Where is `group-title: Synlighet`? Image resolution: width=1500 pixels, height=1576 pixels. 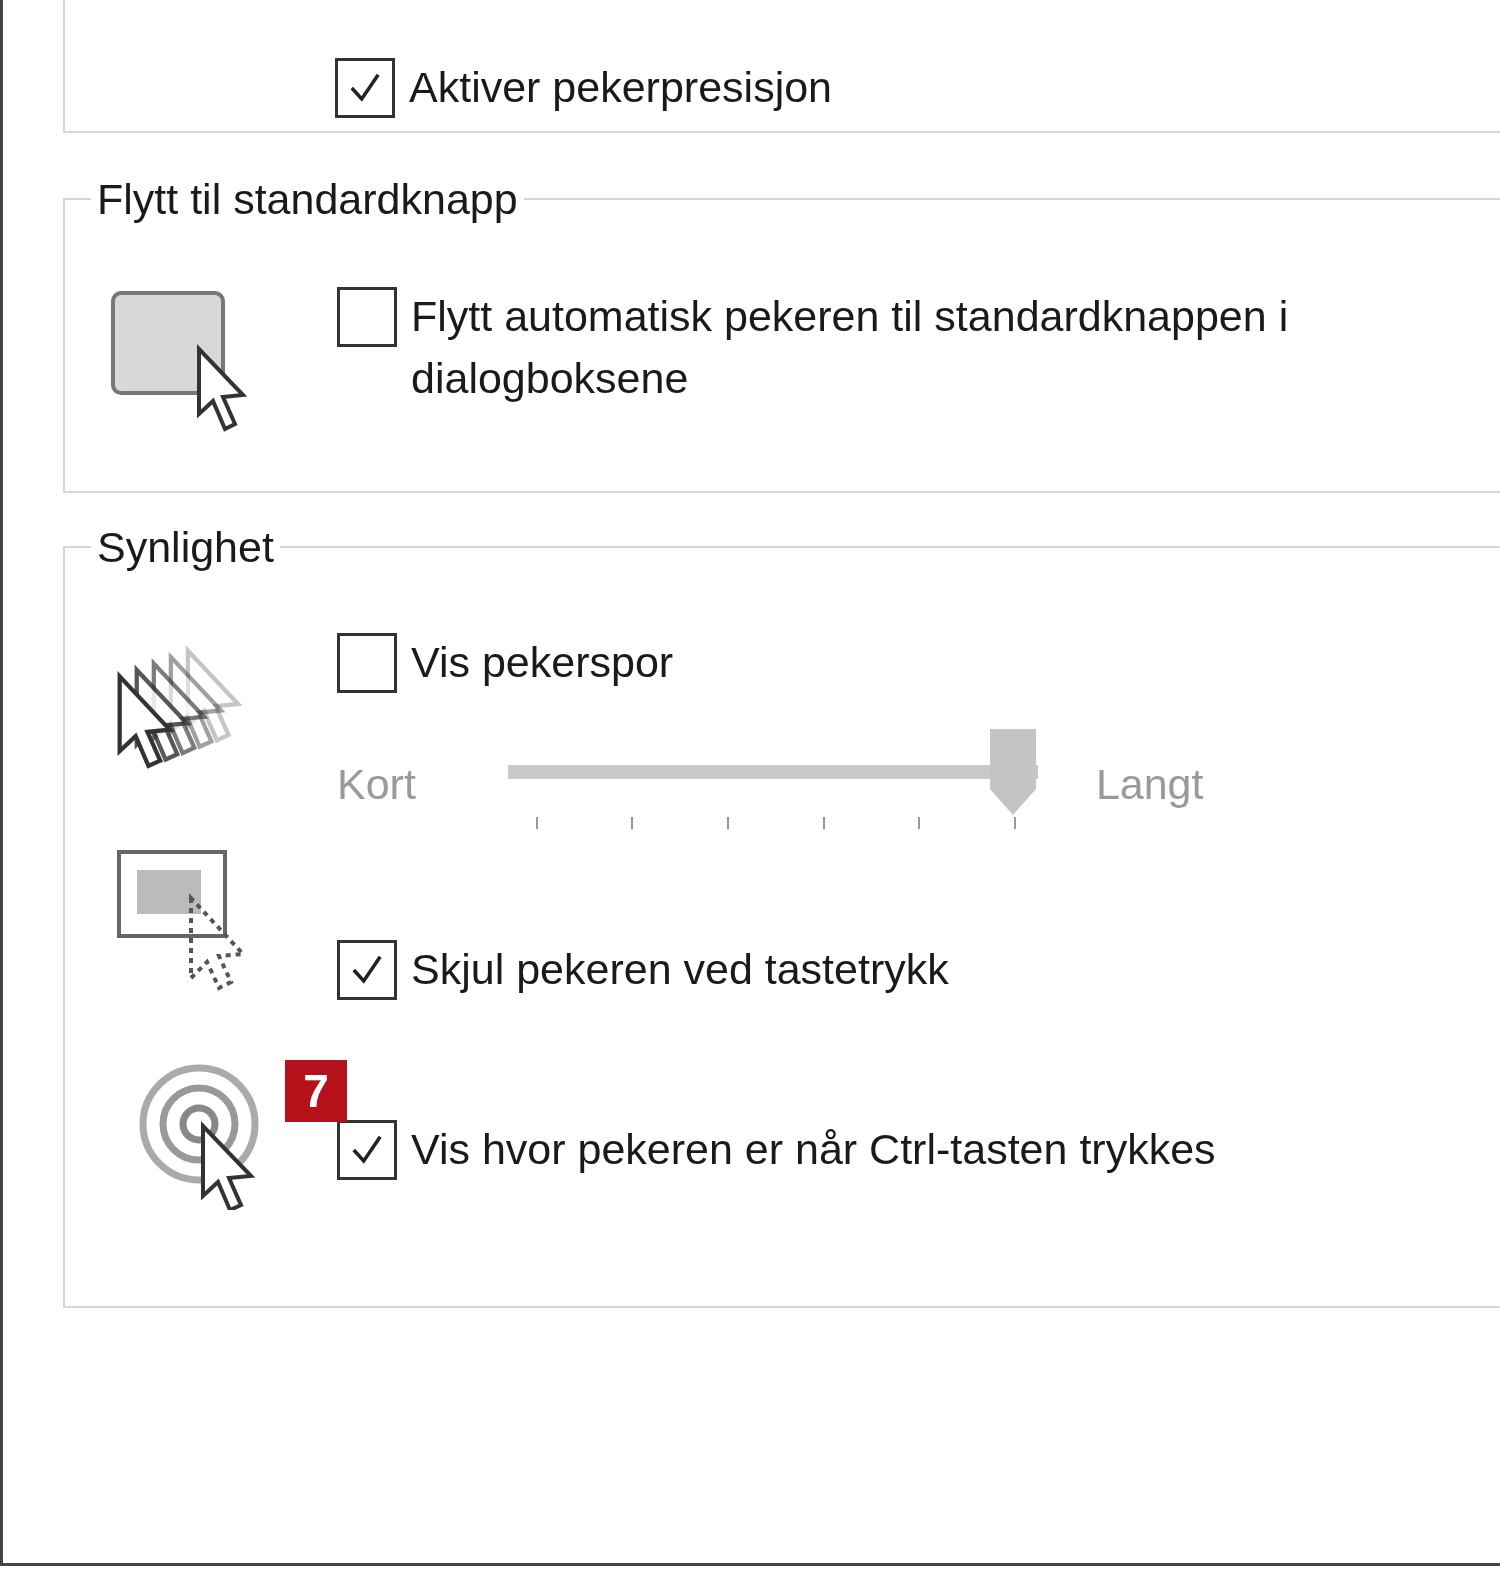 group-title: Synlighet is located at coordinates (185, 547).